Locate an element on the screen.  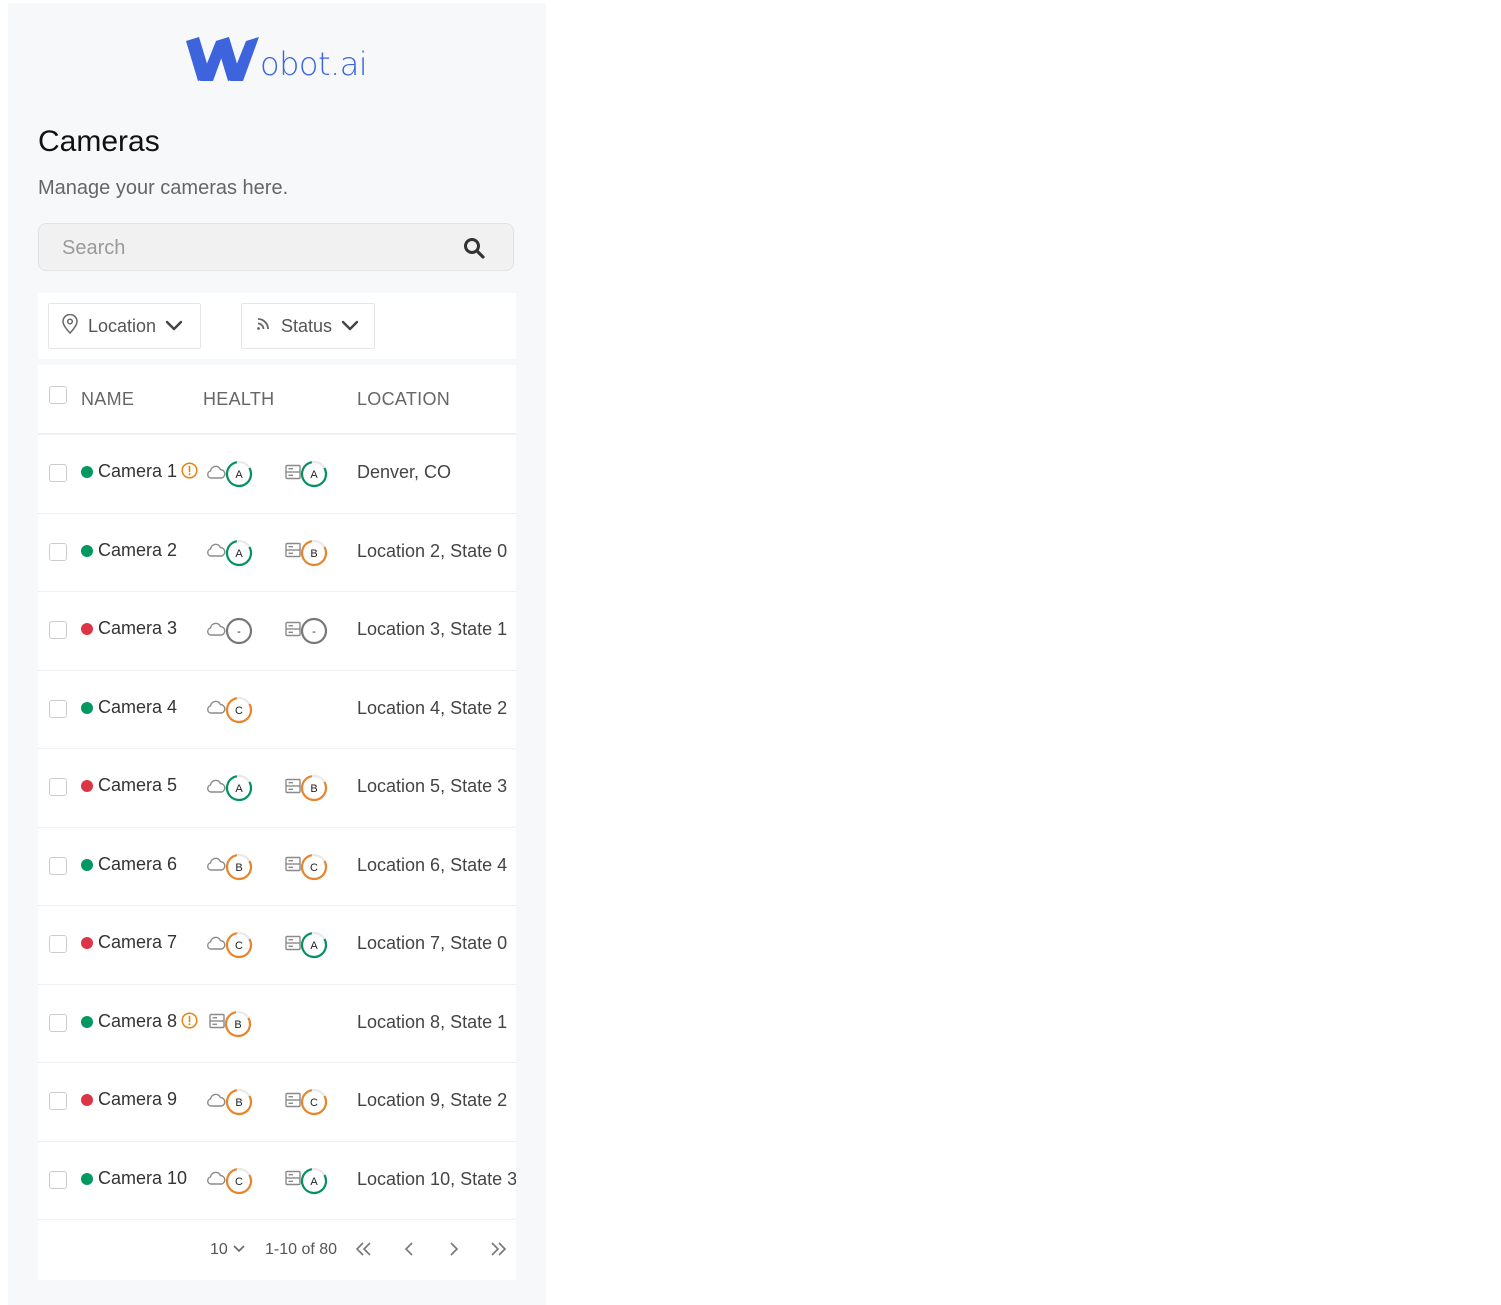
first-page-icon is located at coordinates (364, 1251).